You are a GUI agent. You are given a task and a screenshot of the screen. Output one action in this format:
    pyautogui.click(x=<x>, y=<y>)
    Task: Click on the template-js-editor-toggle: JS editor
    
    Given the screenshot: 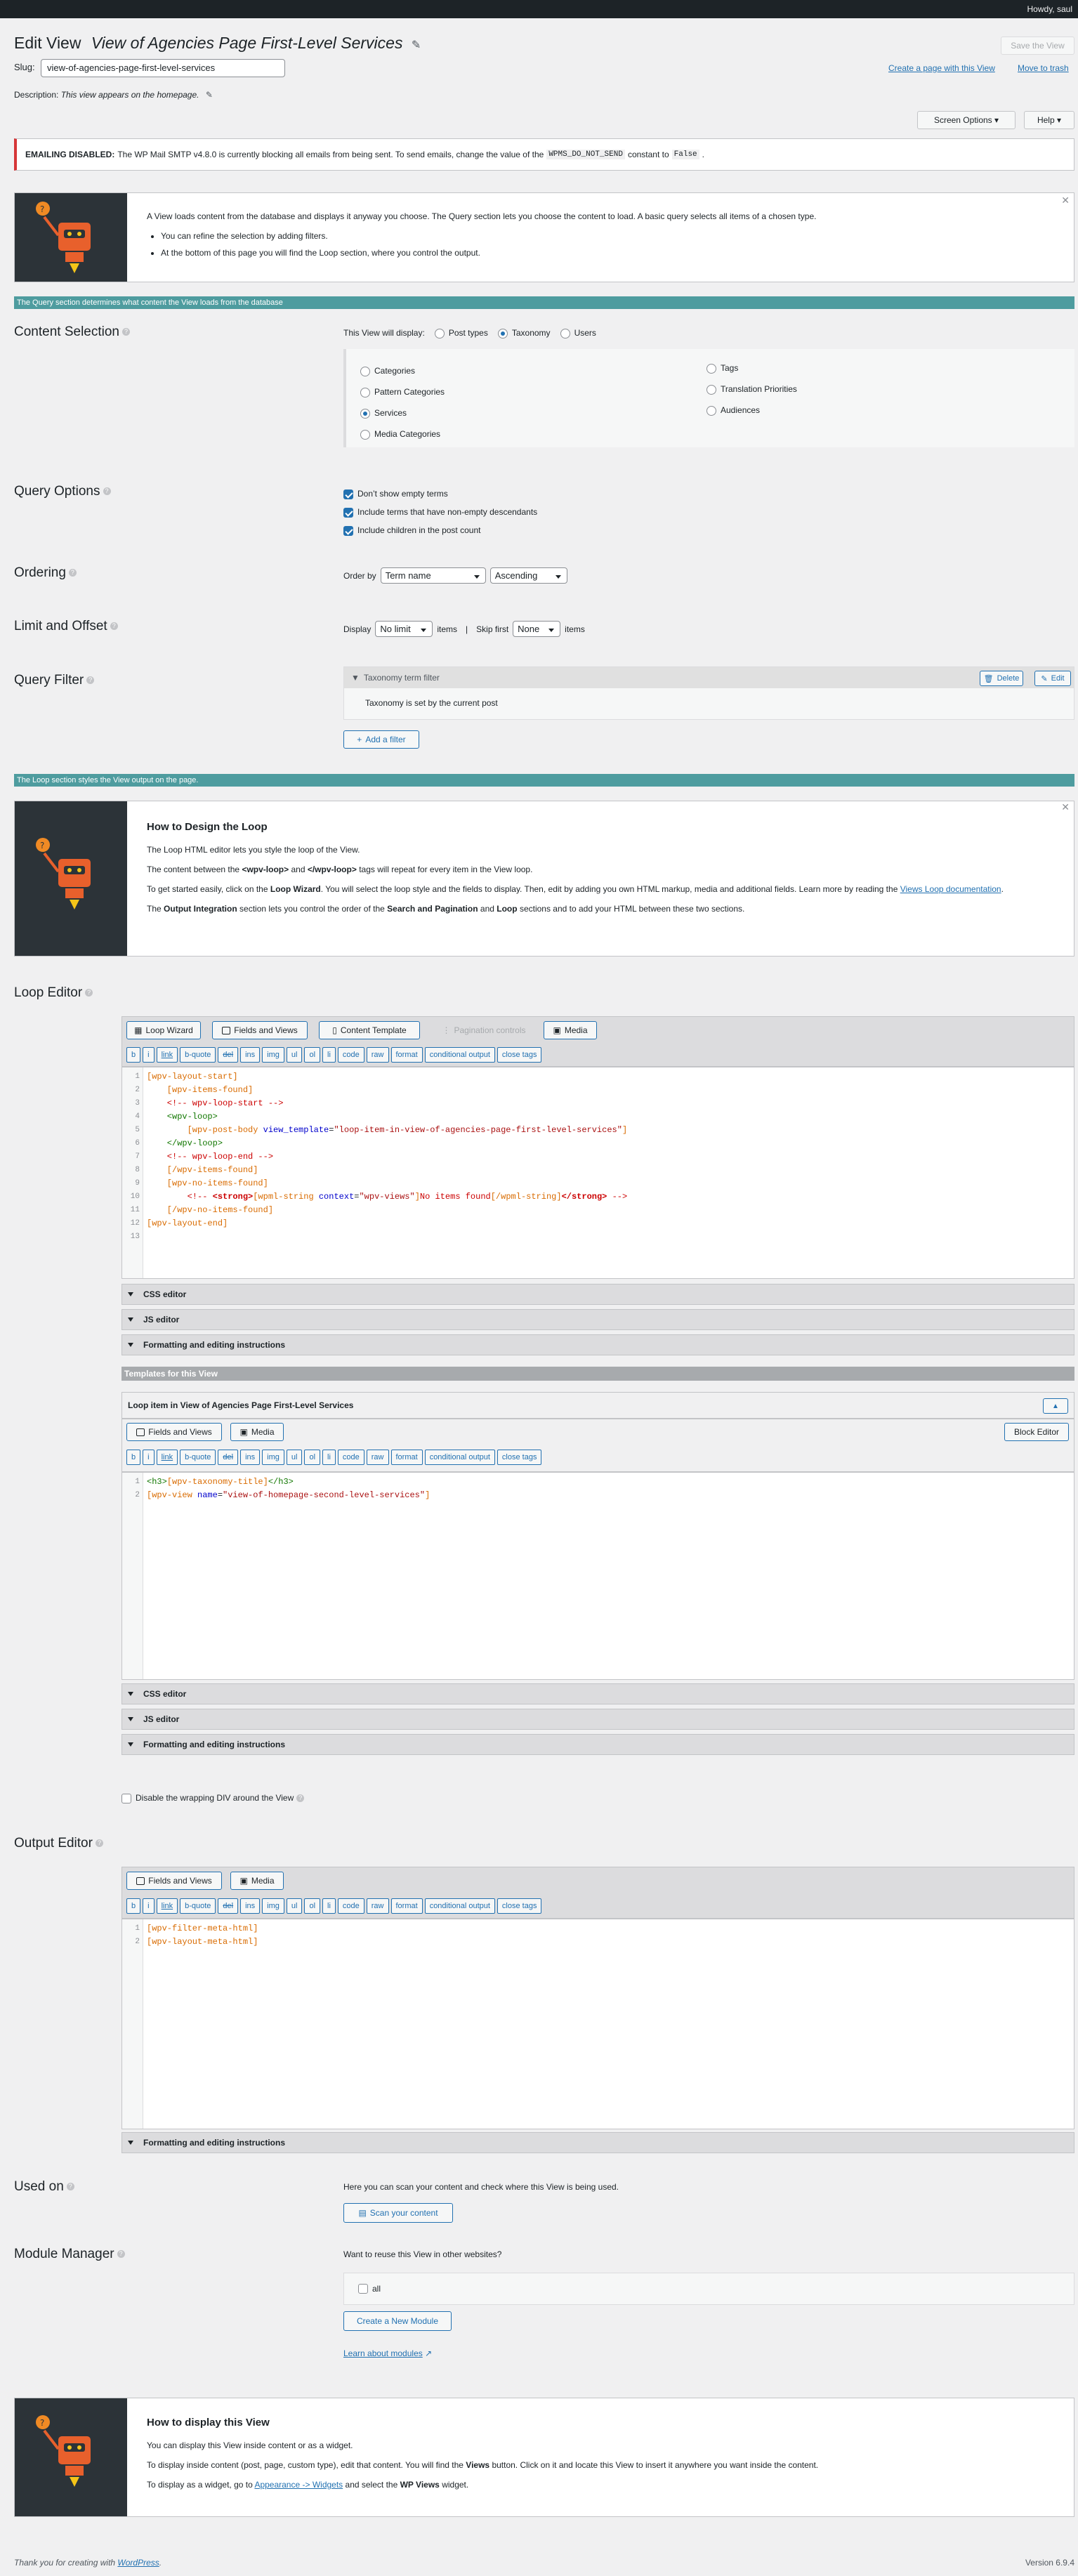 What is the action you would take?
    pyautogui.click(x=597, y=1720)
    